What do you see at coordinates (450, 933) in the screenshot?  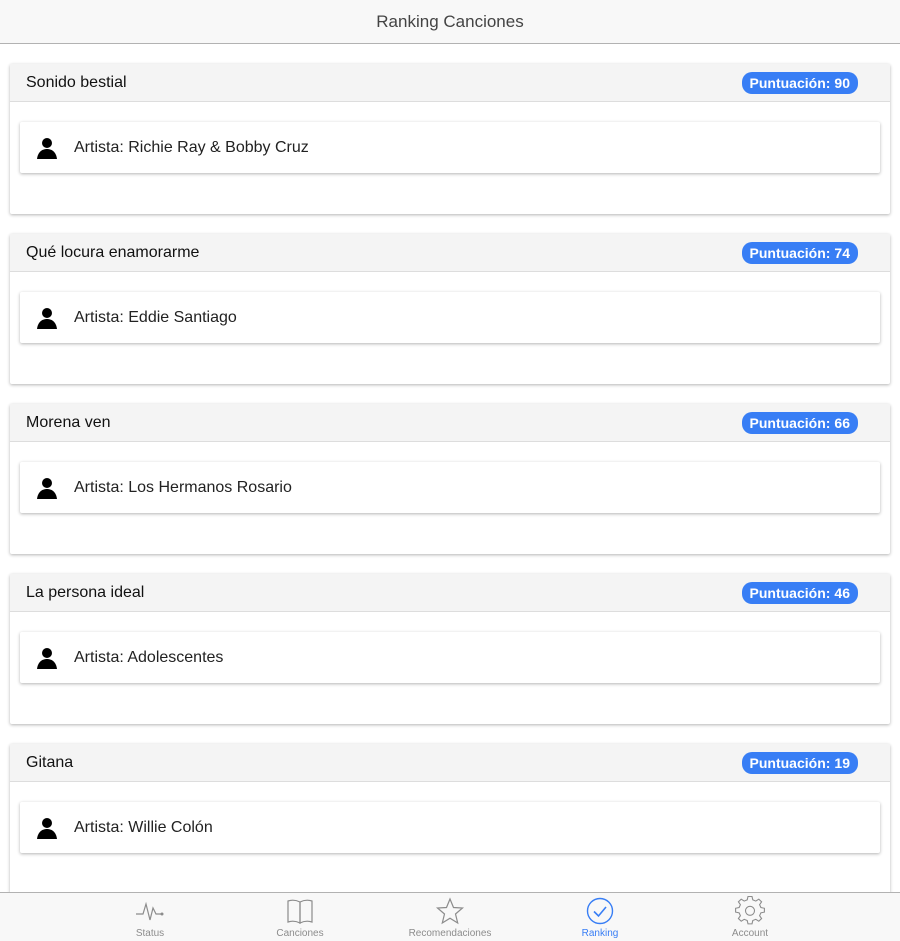 I see `tab-label: Recomendaciones` at bounding box center [450, 933].